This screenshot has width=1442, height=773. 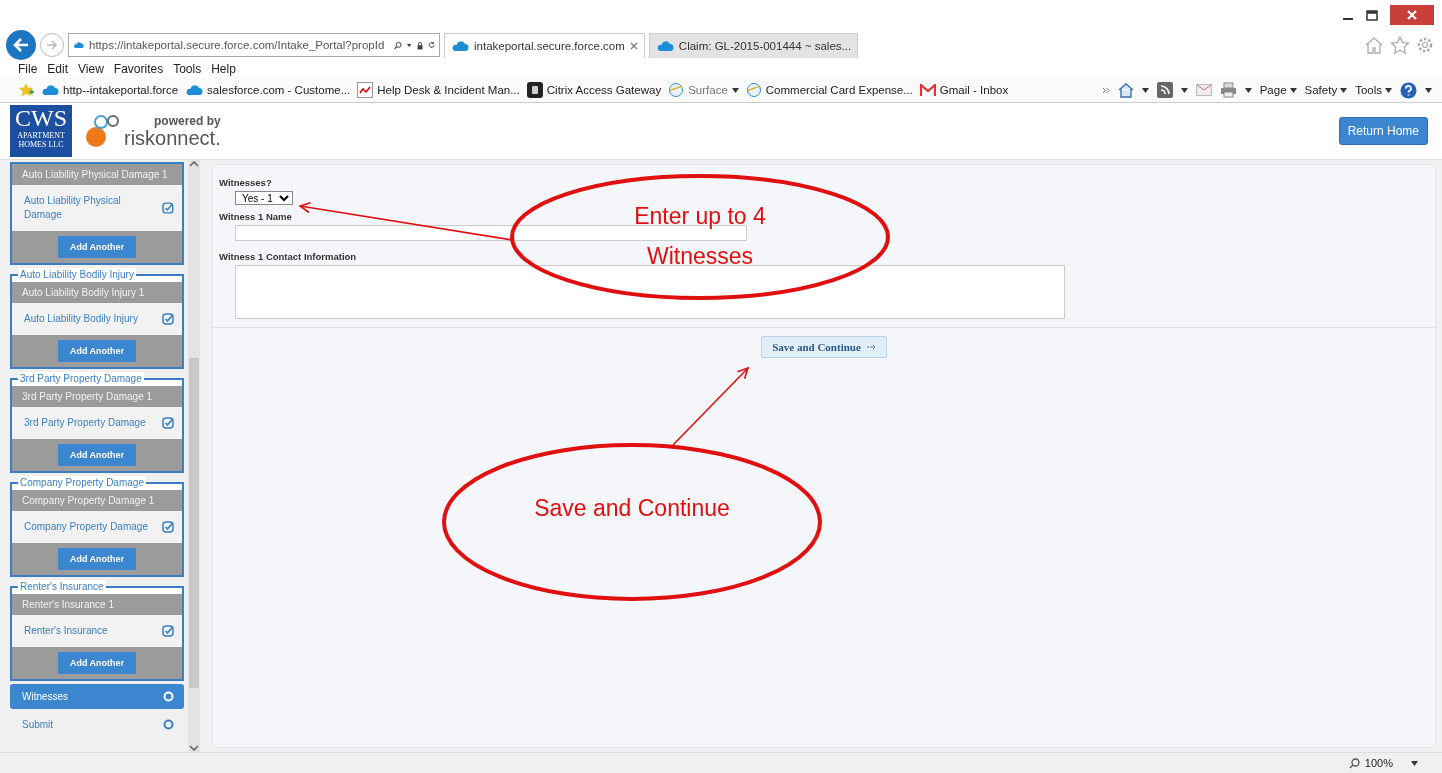 What do you see at coordinates (41, 131) in the screenshot?
I see `company-logo: CWS APARTMENT HOMES LLC` at bounding box center [41, 131].